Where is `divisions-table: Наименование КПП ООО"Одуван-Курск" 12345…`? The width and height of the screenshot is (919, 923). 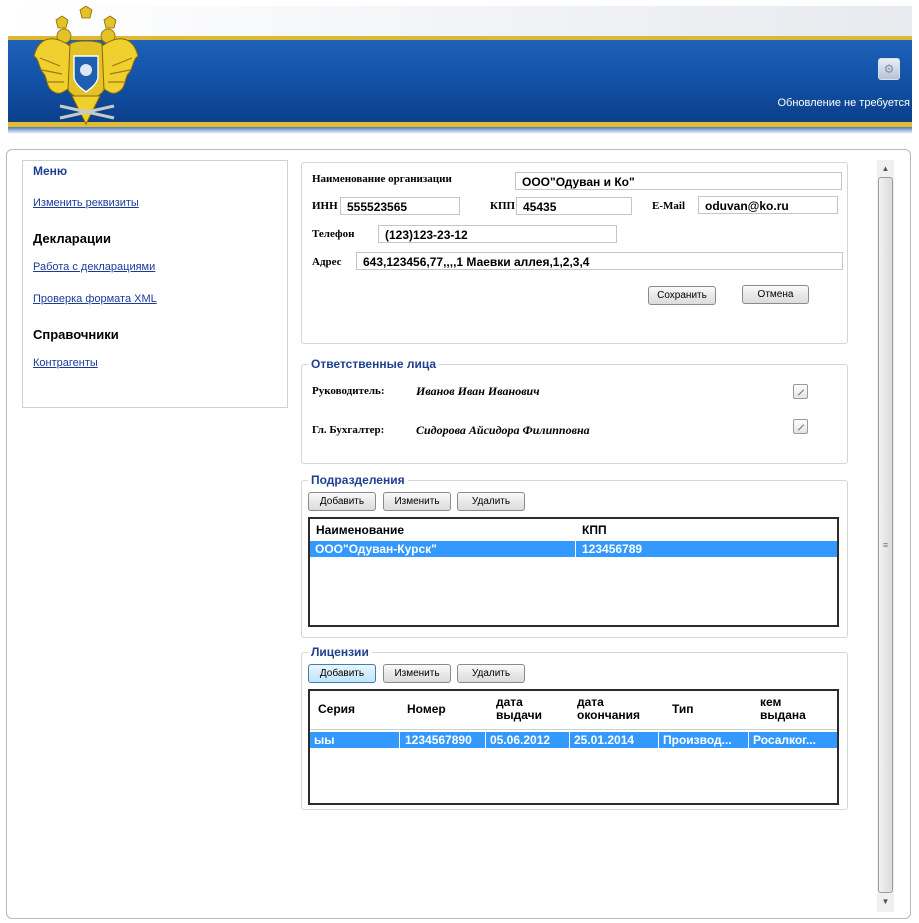
divisions-table: Наименование КПП ООО"Одуван-Курск" 12345… is located at coordinates (573, 572).